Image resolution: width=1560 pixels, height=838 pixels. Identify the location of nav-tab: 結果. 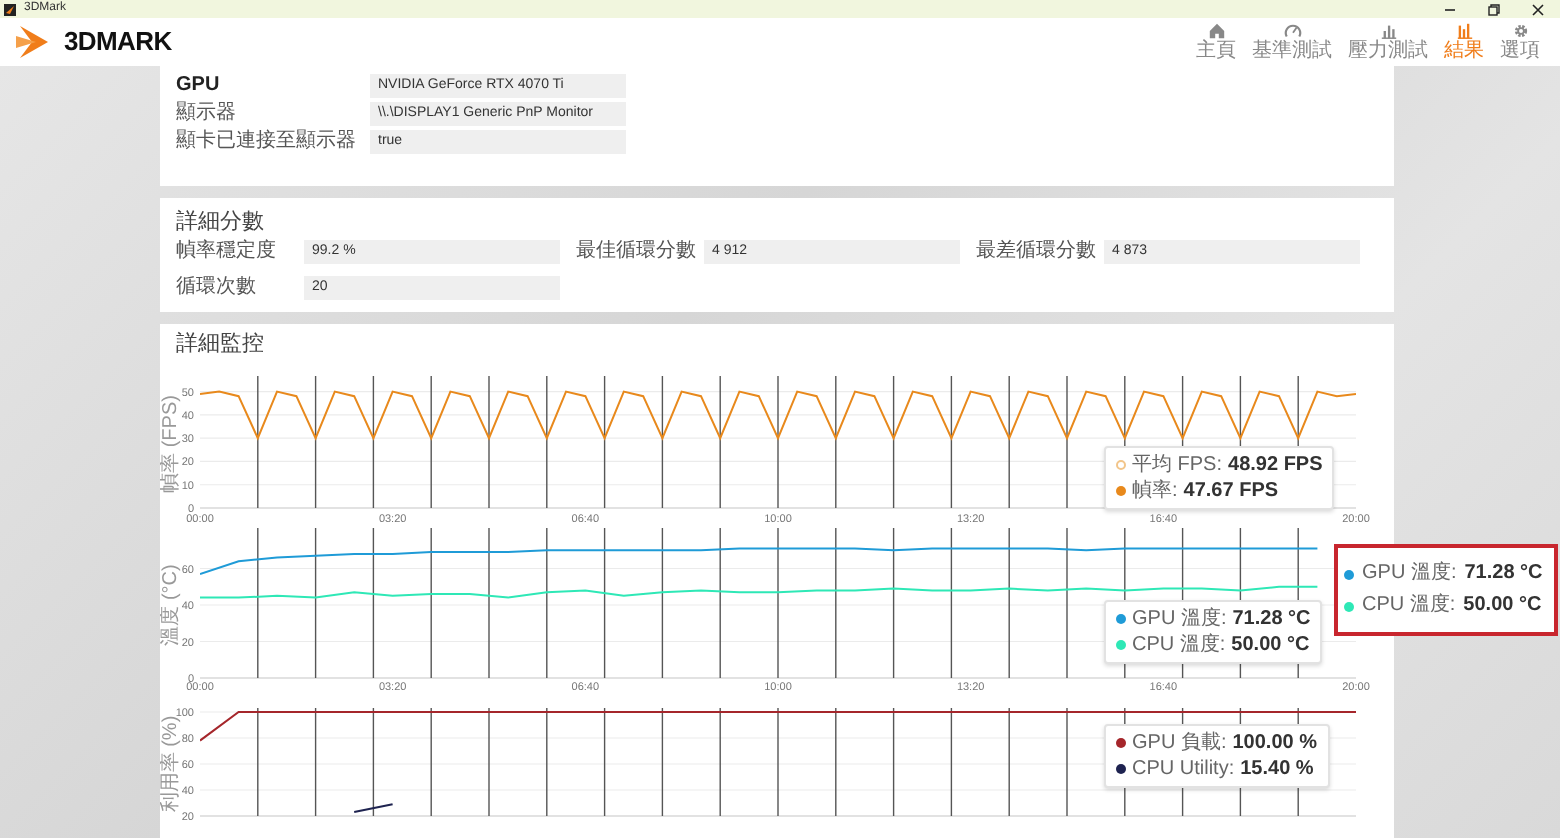
(1464, 42).